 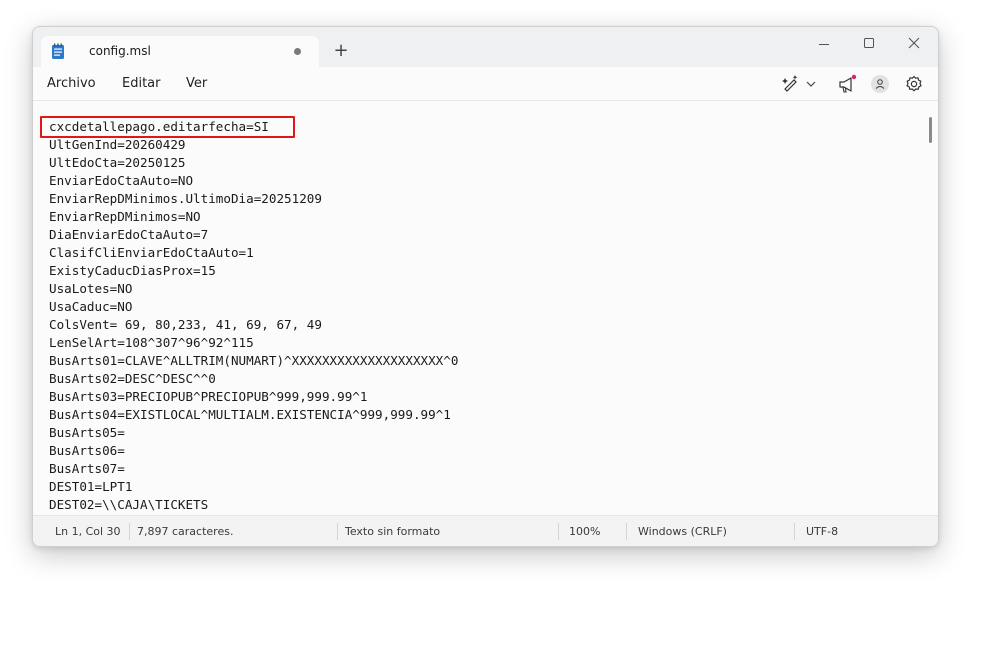 I want to click on tab-config-msl: config.msl, so click(x=180, y=51).